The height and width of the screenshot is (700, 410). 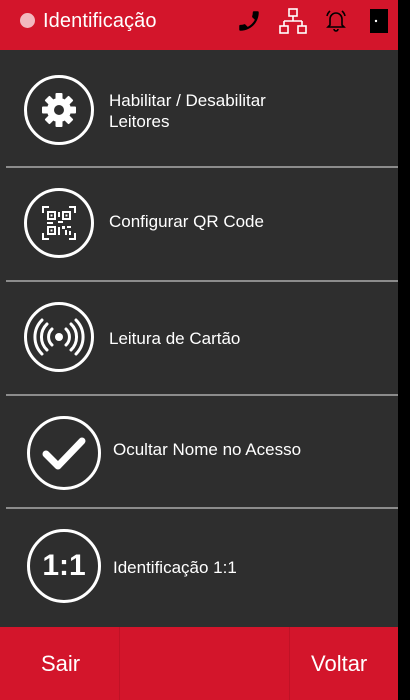 I want to click on phone-icon, so click(x=249, y=23).